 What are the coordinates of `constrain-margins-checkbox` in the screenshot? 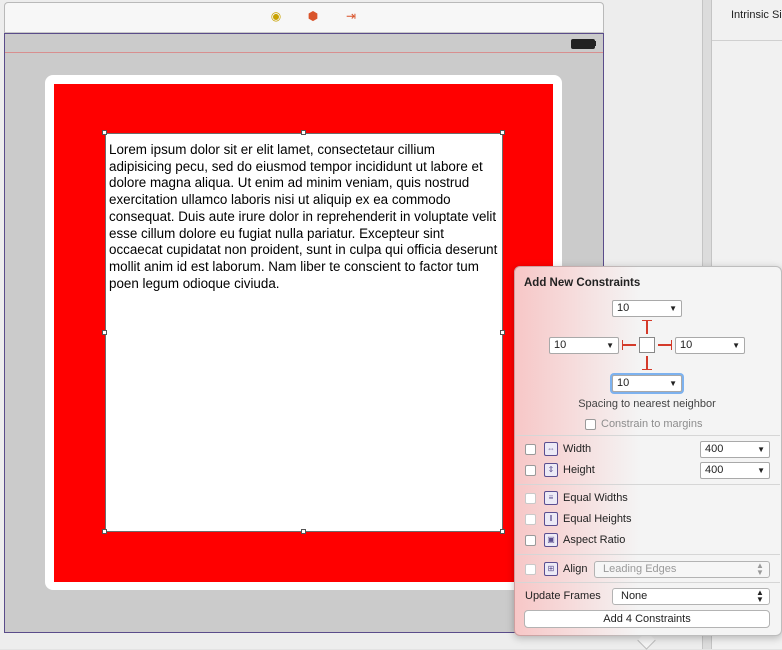 It's located at (590, 424).